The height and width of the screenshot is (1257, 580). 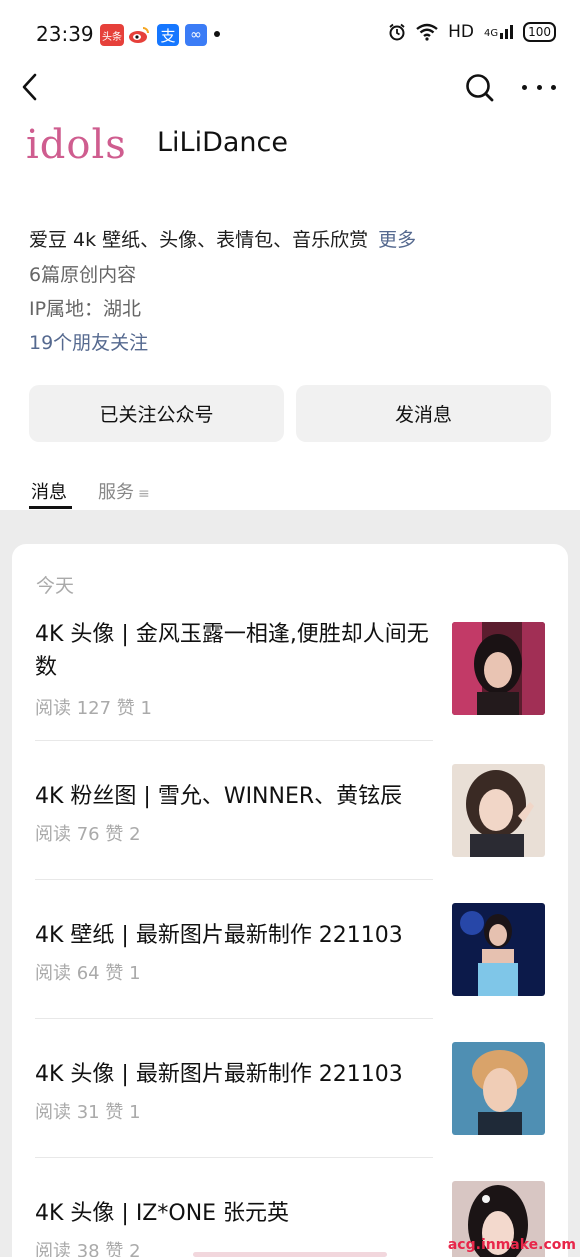 I want to click on status-indicators: HD 4G 100, so click(x=472, y=32).